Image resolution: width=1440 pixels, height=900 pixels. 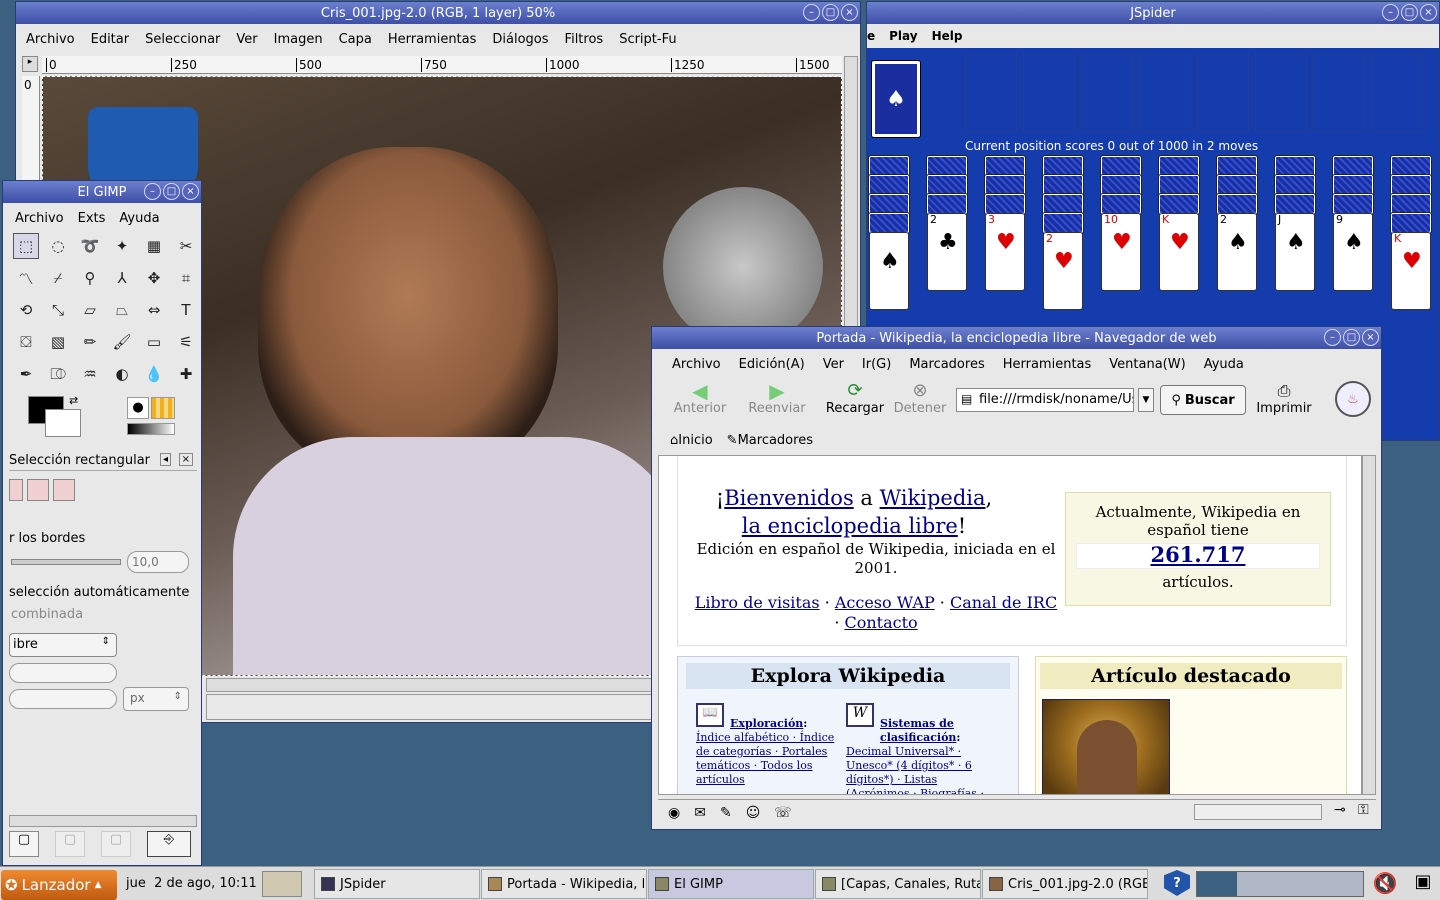 I want to click on menu-item: e, so click(x=871, y=36).